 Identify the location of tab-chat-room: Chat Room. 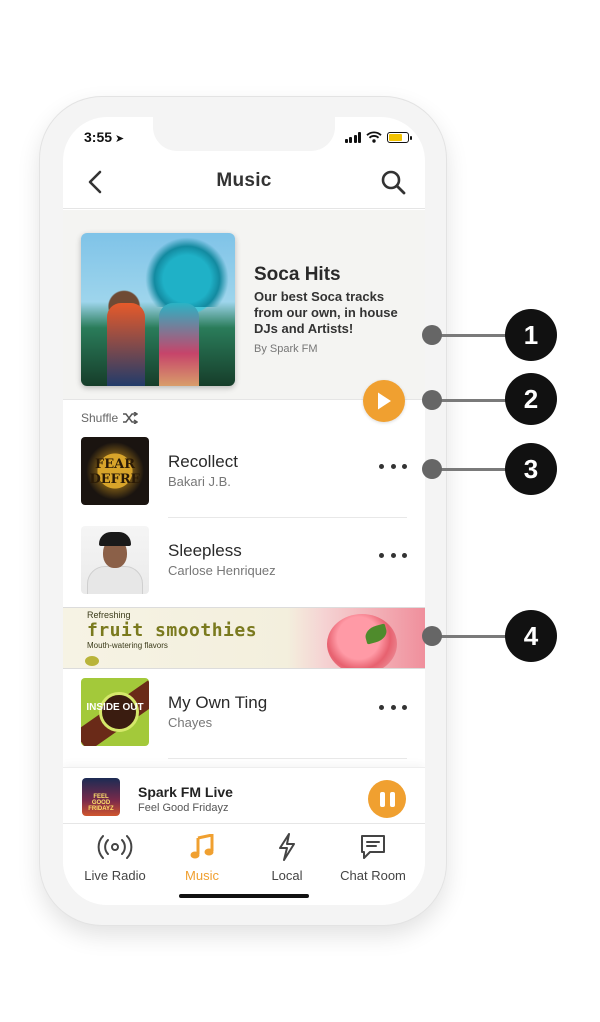
(373, 857).